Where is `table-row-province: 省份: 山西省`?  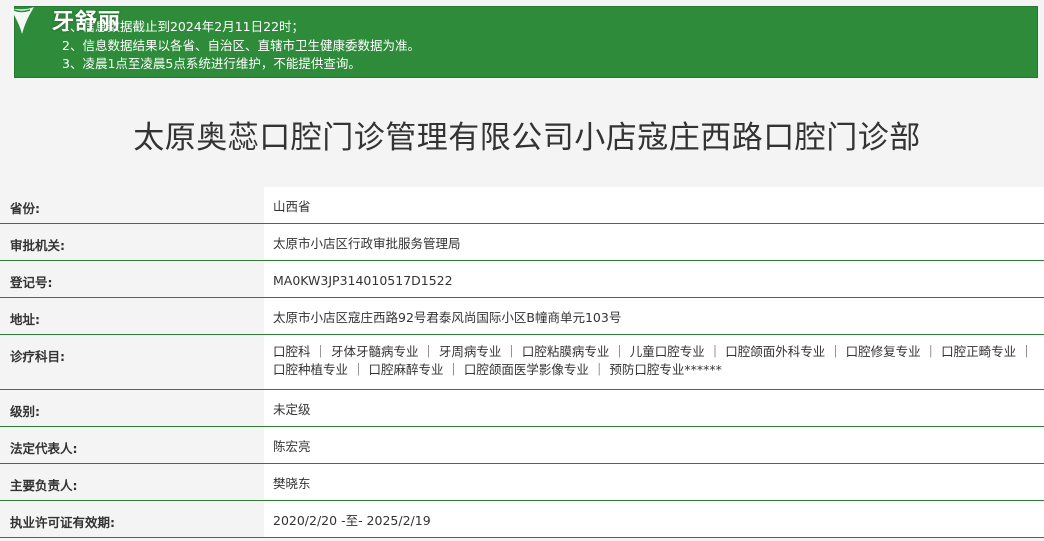 table-row-province: 省份: 山西省 is located at coordinates (522, 205).